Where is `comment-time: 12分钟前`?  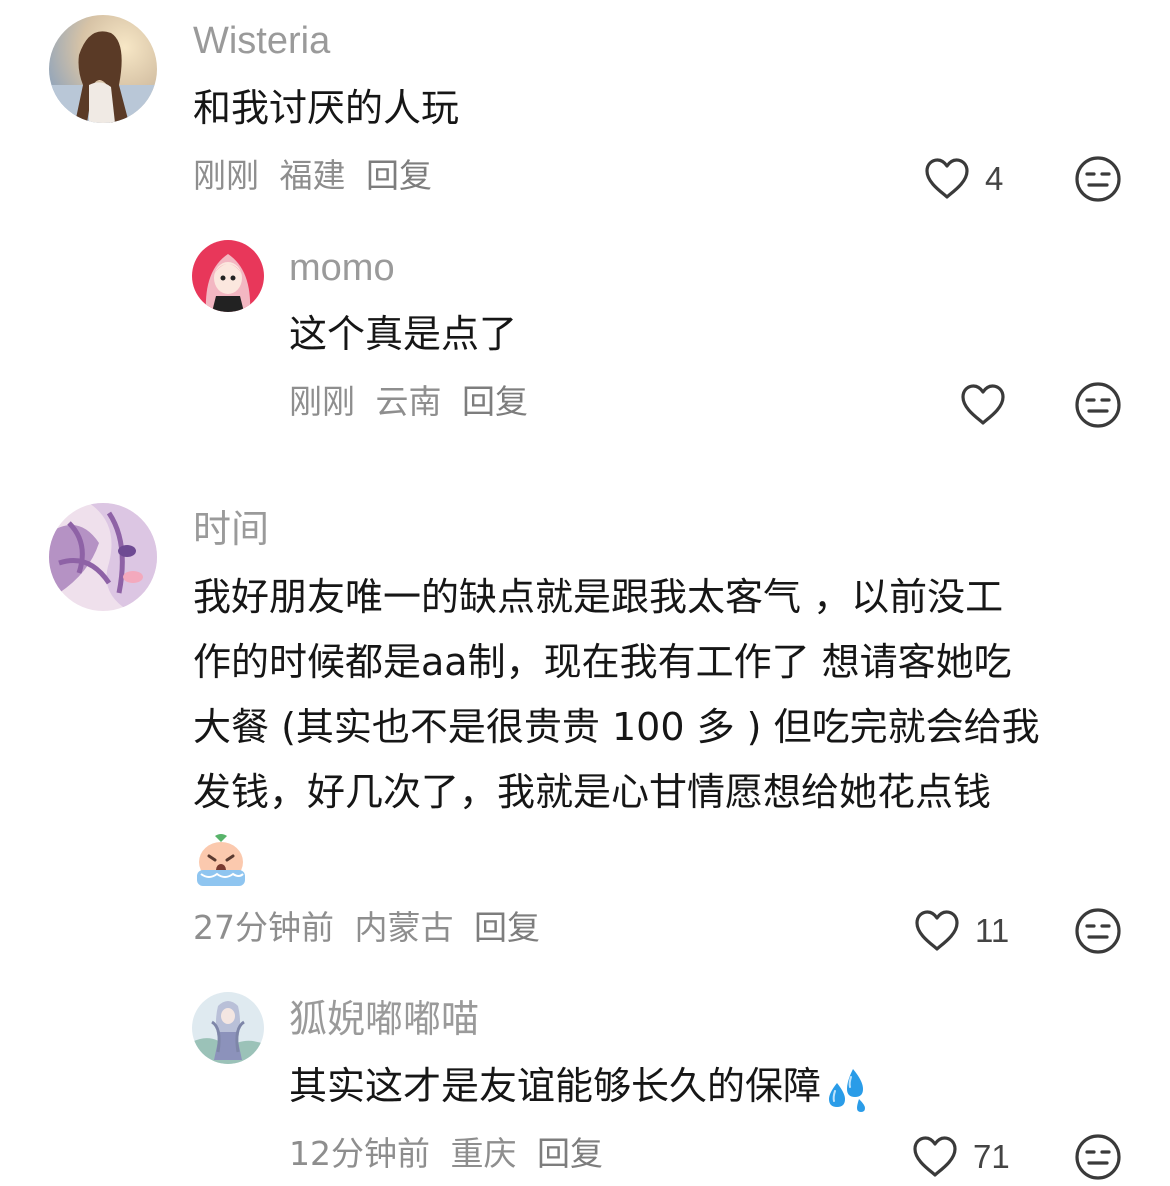 comment-time: 12分钟前 is located at coordinates (359, 1153).